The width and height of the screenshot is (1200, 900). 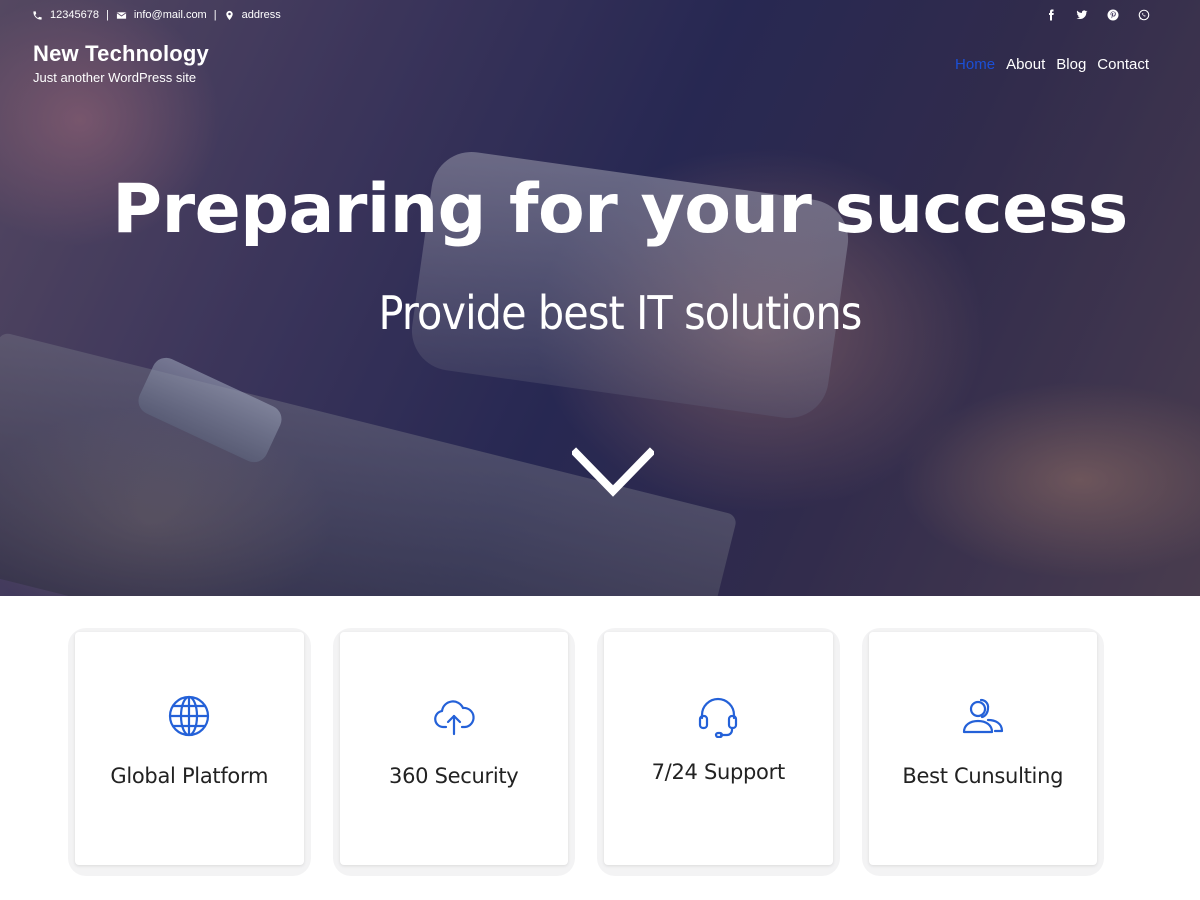 I want to click on hero-title: Preparing for your success, so click(x=620, y=209).